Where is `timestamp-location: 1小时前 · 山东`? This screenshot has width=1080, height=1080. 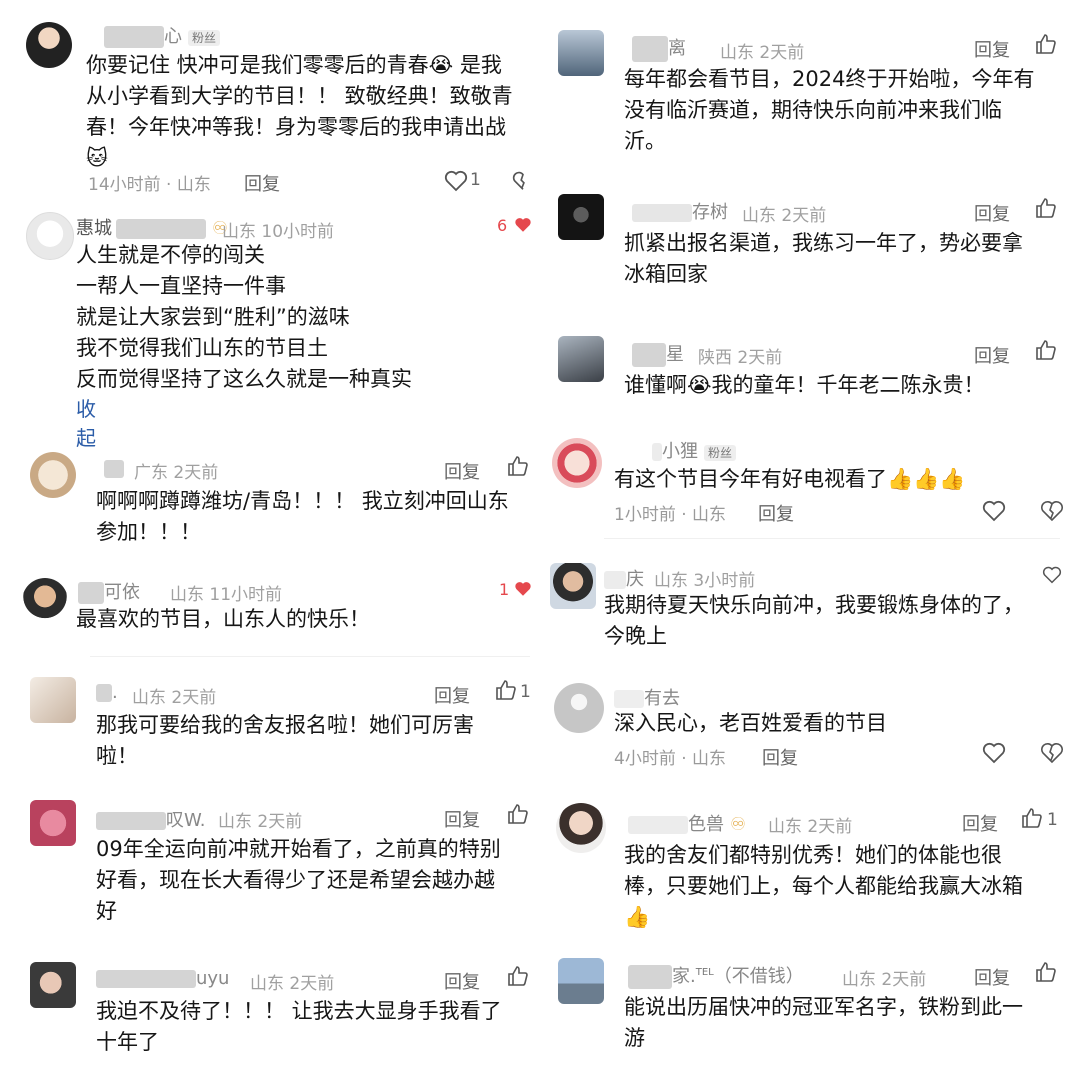 timestamp-location: 1小时前 · 山东 is located at coordinates (670, 515).